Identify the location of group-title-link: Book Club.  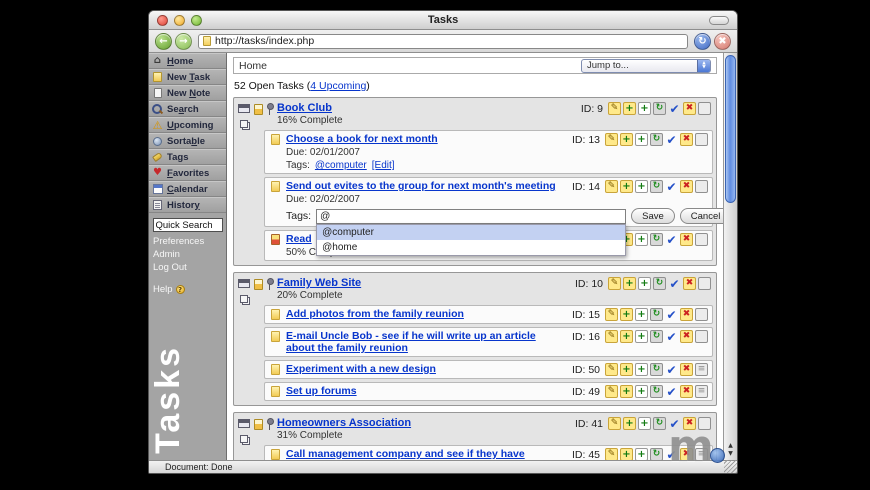
(310, 108).